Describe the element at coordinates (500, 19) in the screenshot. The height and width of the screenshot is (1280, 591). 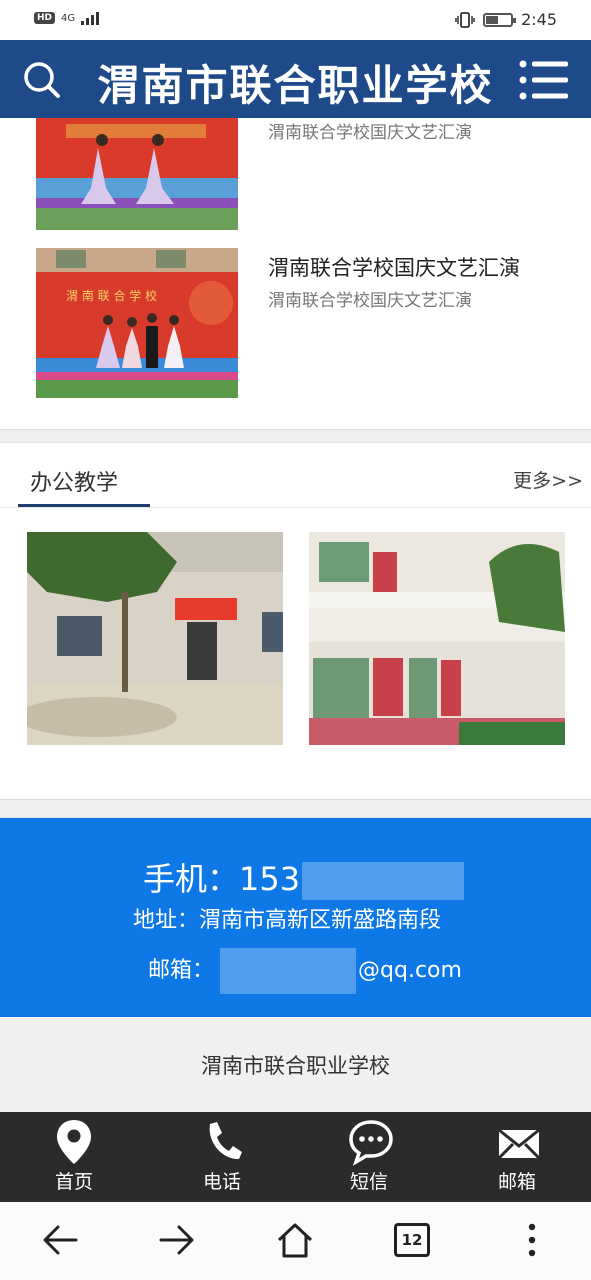
I see `battery-icon` at that location.